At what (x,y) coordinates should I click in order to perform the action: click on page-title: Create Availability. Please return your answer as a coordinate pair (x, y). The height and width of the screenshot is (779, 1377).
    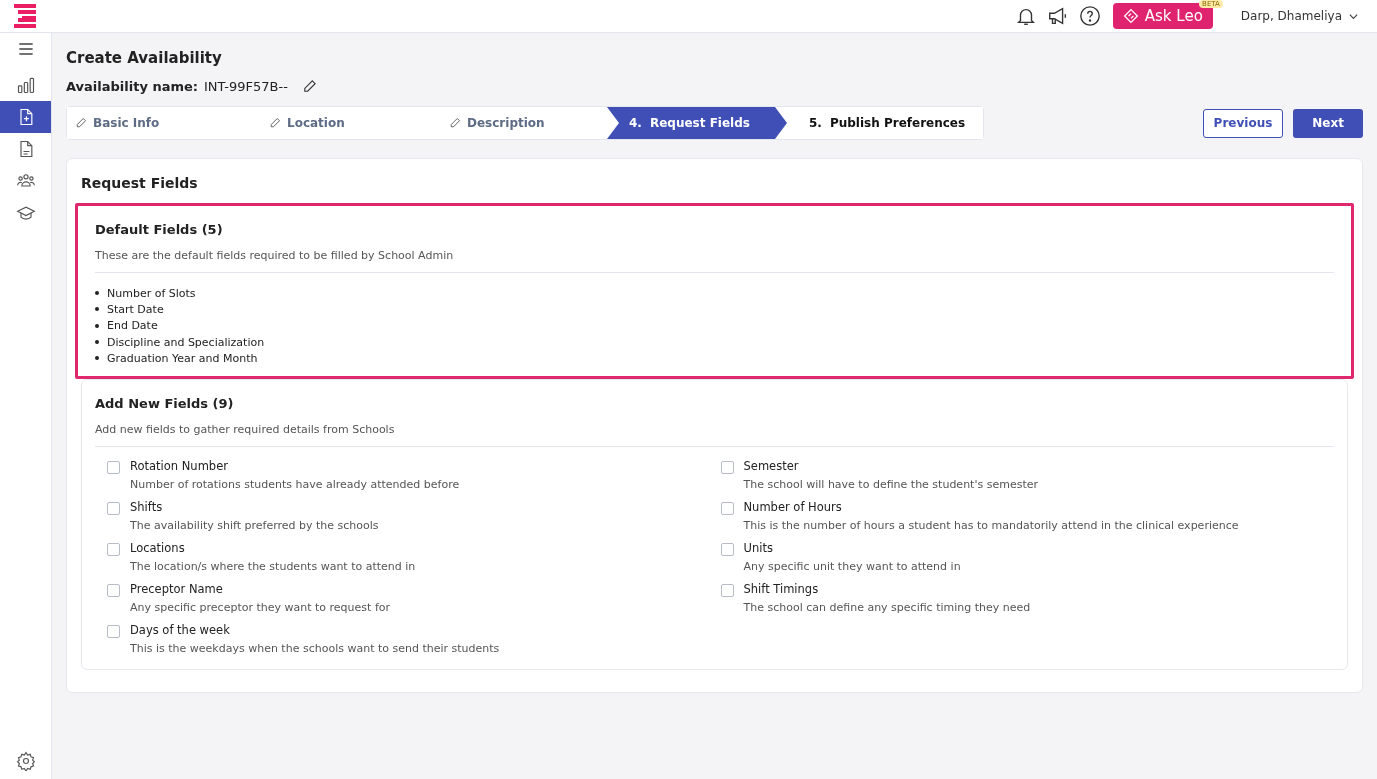
    Looking at the image, I should click on (144, 58).